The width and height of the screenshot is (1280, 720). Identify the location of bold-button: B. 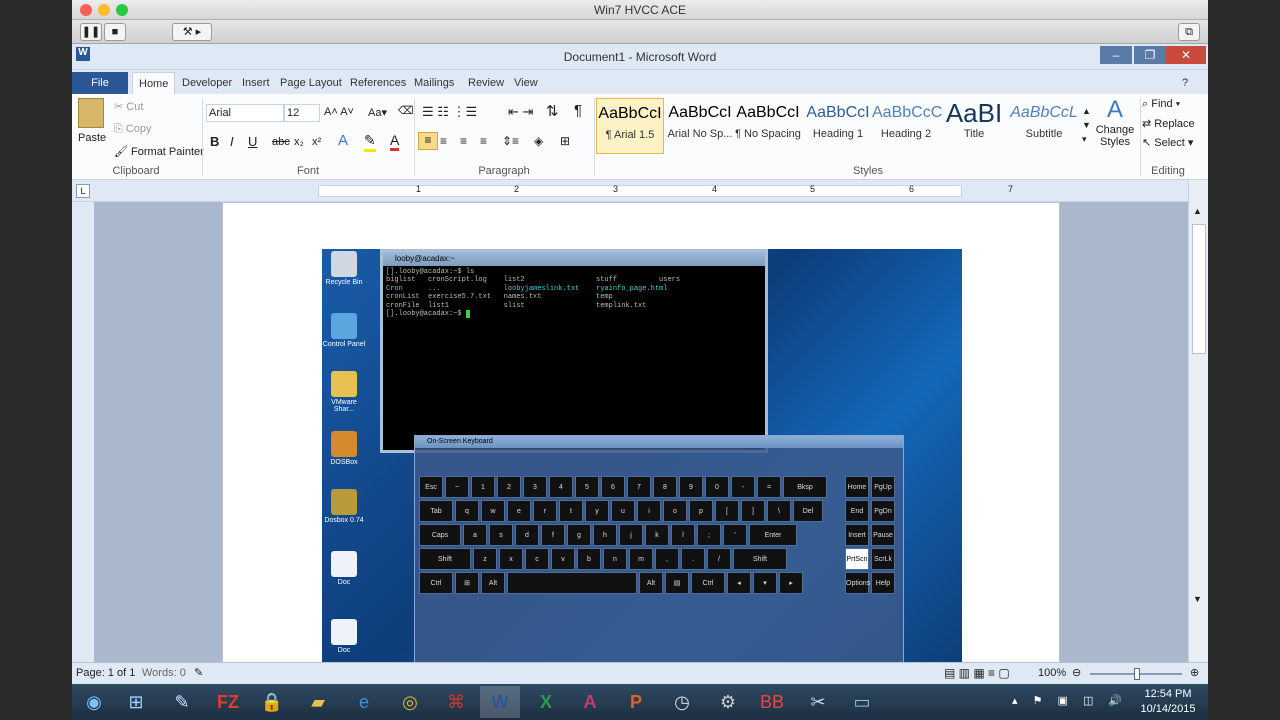
(214, 141).